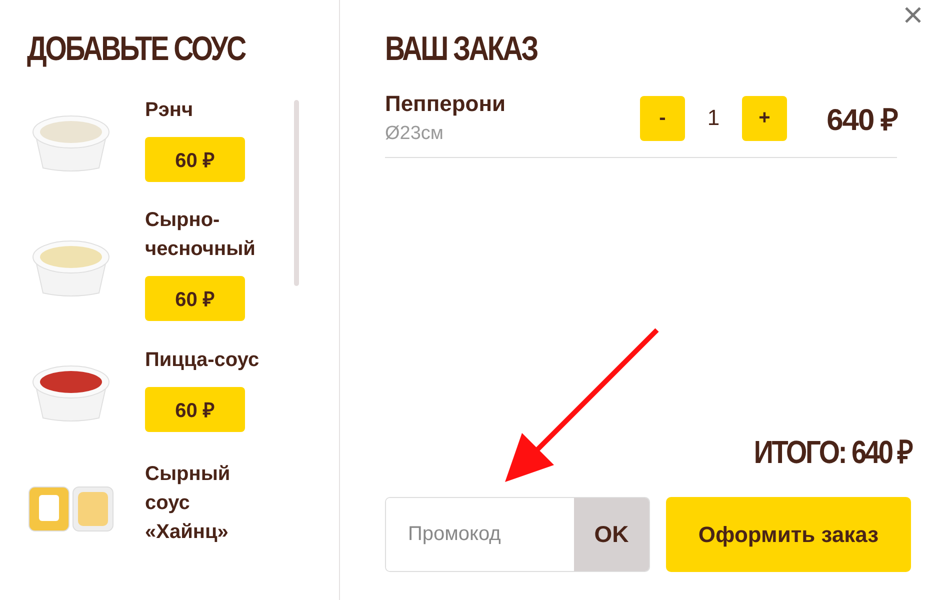 This screenshot has height=600, width=932. What do you see at coordinates (913, 15) in the screenshot?
I see `close-icon` at bounding box center [913, 15].